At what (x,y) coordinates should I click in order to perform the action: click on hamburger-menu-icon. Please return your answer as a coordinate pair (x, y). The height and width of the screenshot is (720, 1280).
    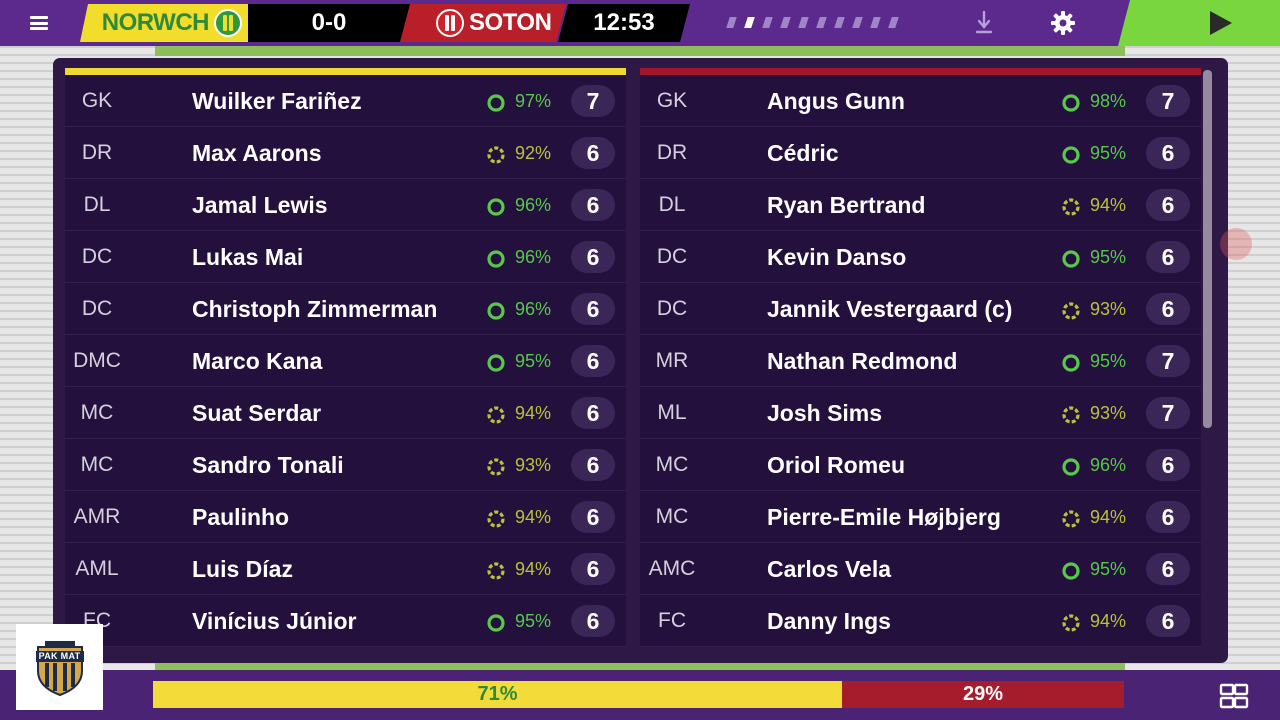
    Looking at the image, I should click on (39, 23).